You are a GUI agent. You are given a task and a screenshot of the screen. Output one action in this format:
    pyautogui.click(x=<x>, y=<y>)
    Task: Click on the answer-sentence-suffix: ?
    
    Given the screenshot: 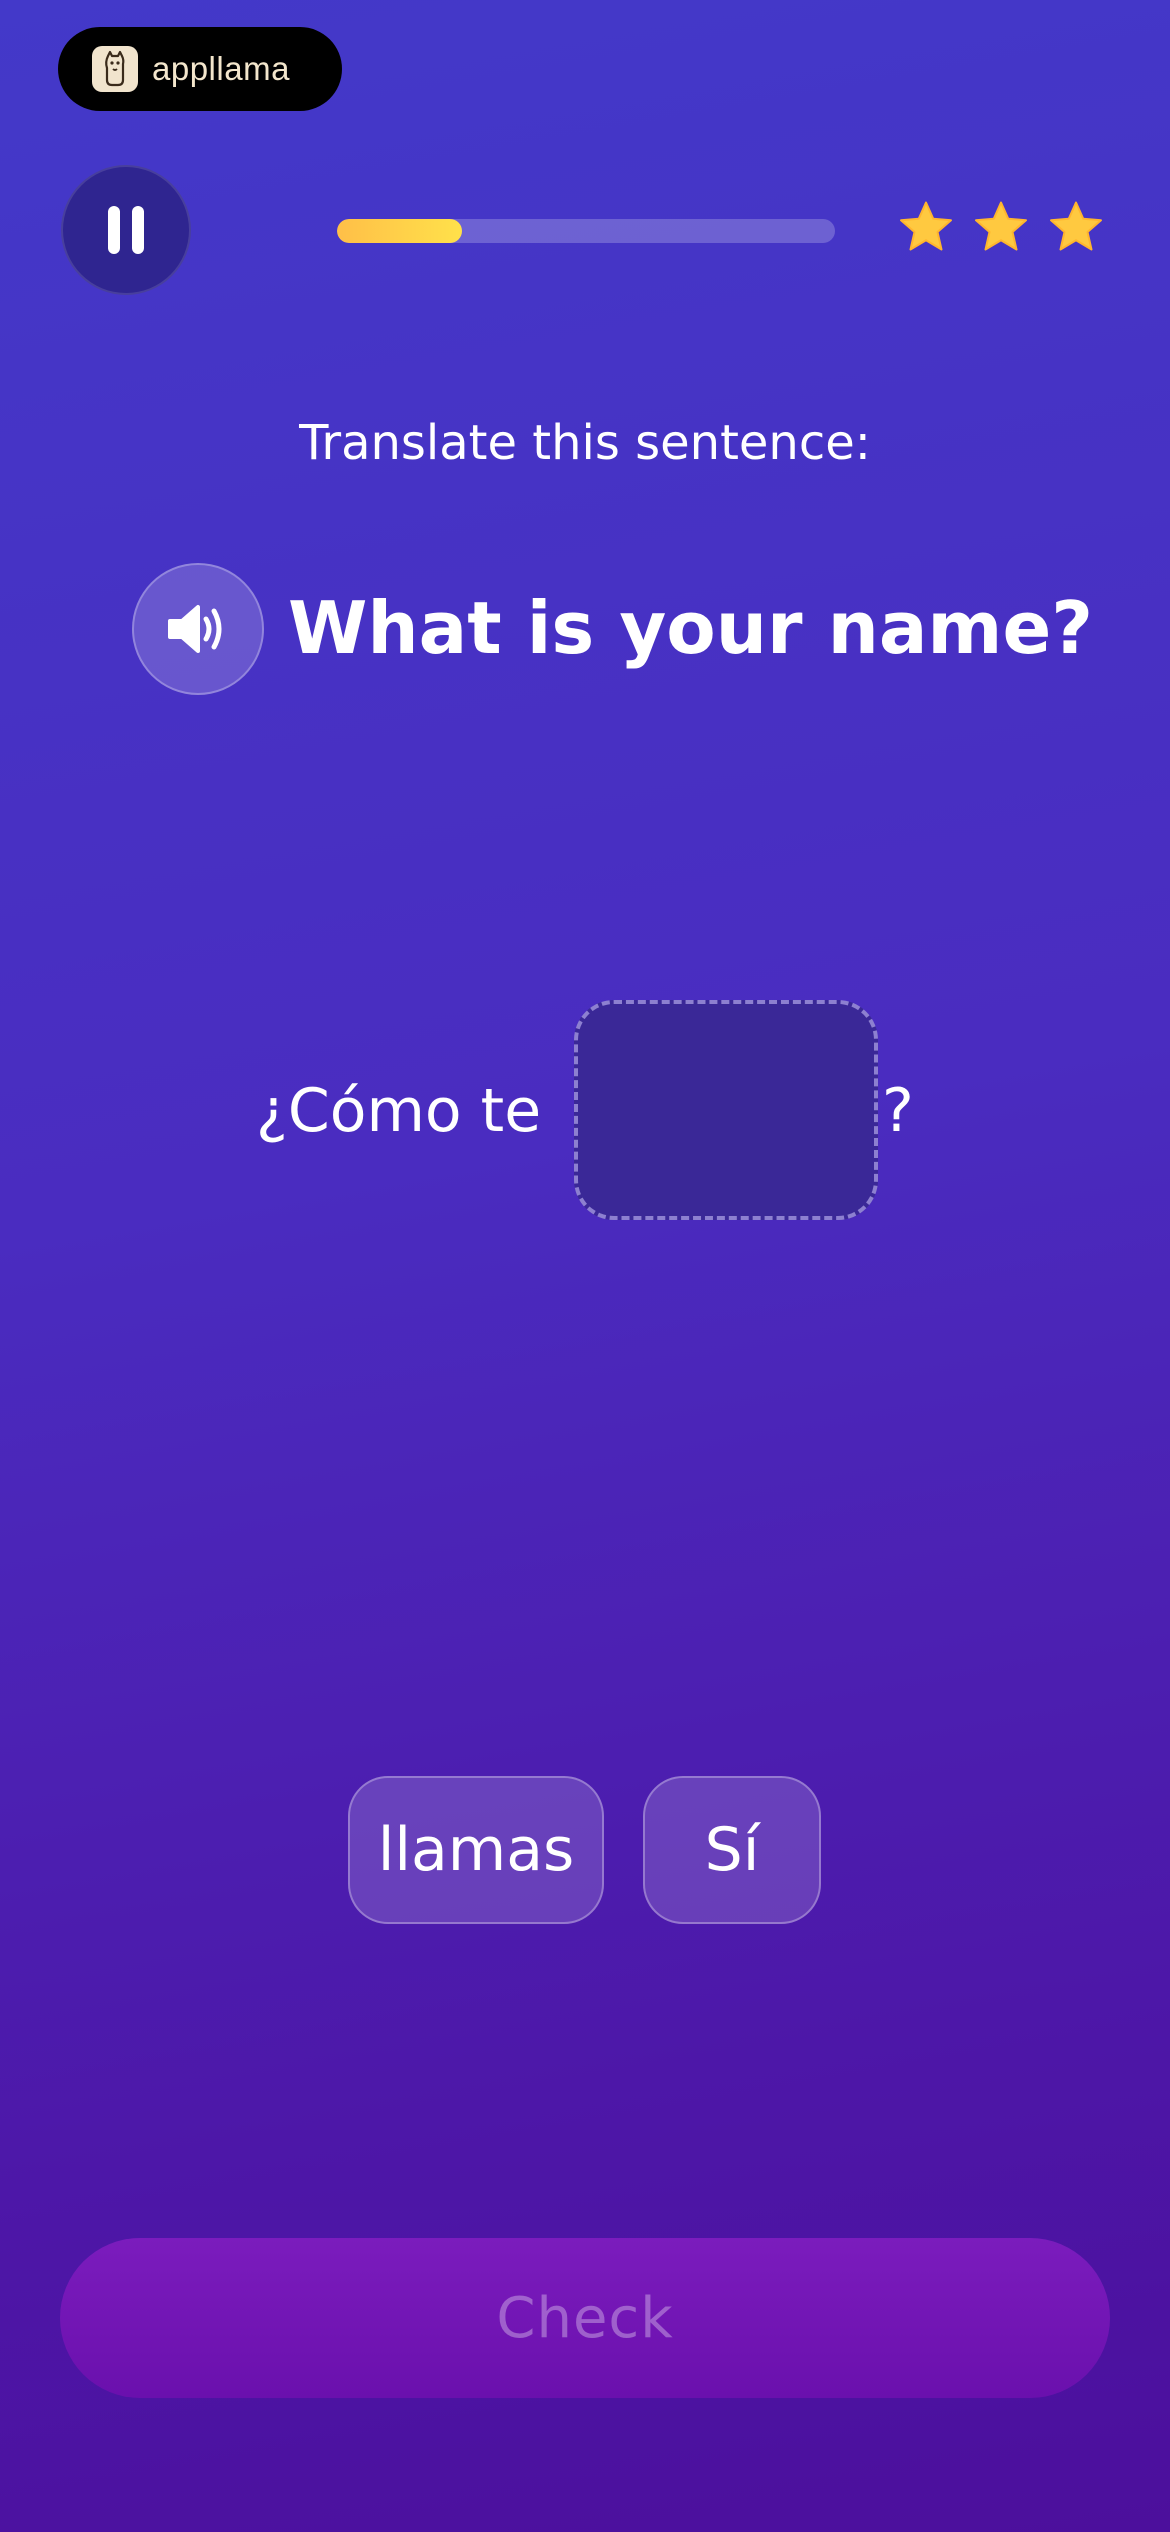 What is the action you would take?
    pyautogui.click(x=898, y=1111)
    